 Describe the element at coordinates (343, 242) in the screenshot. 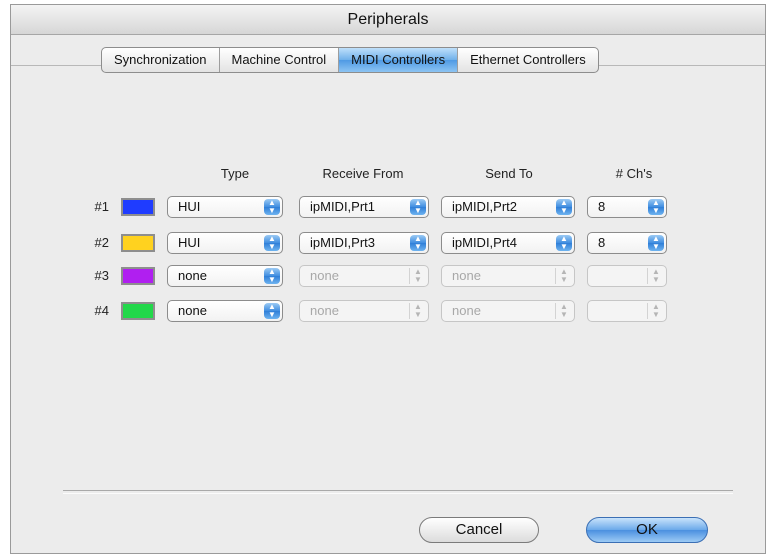

I see `row-2-receive-value: ipMIDI,Prt3` at that location.